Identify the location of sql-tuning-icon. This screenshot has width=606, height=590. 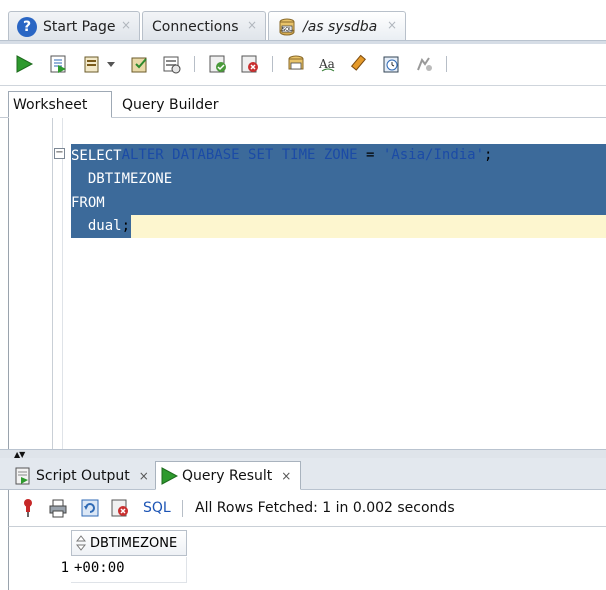
(250, 64).